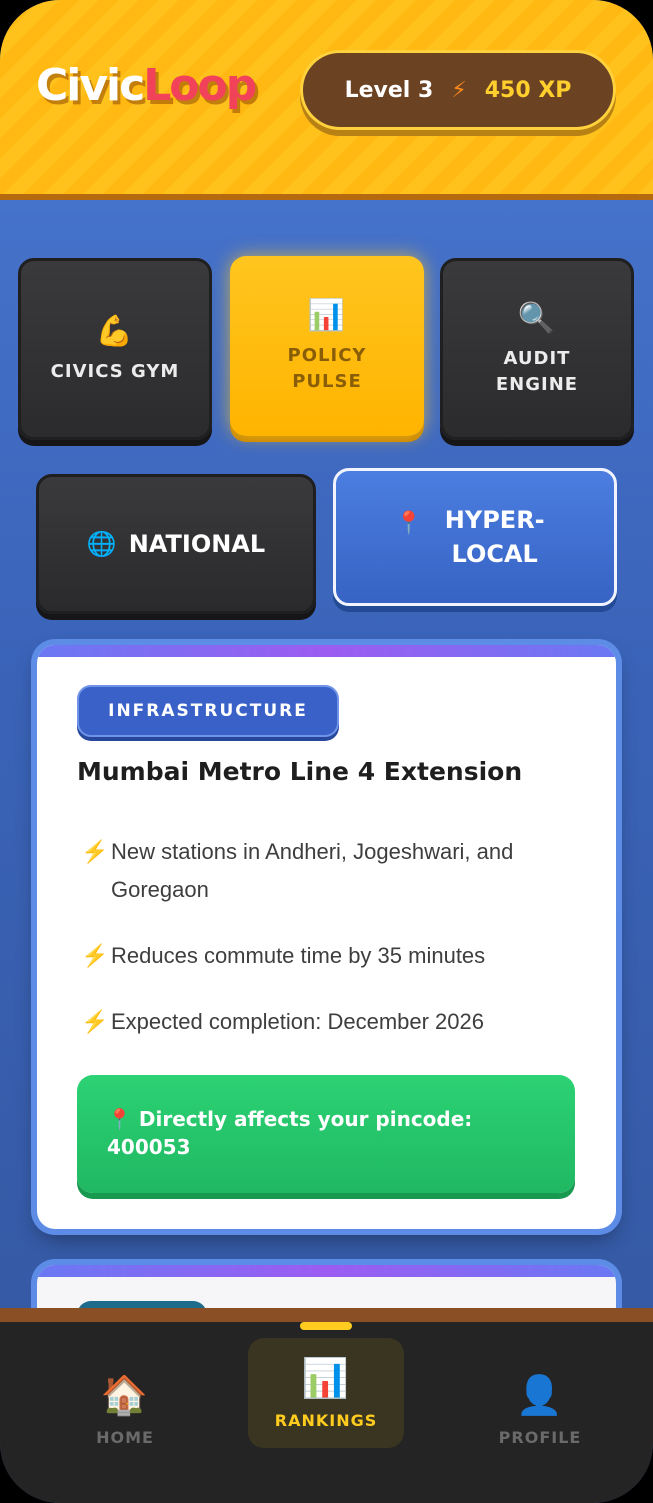  What do you see at coordinates (537, 371) in the screenshot?
I see `mode-label: AUDIT ENGINE` at bounding box center [537, 371].